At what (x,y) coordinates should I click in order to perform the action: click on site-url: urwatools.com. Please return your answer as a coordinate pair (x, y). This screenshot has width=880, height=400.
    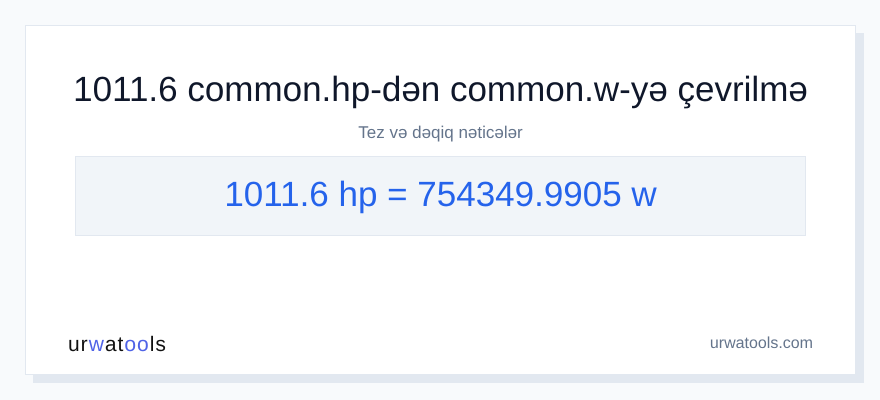
    Looking at the image, I should click on (761, 344).